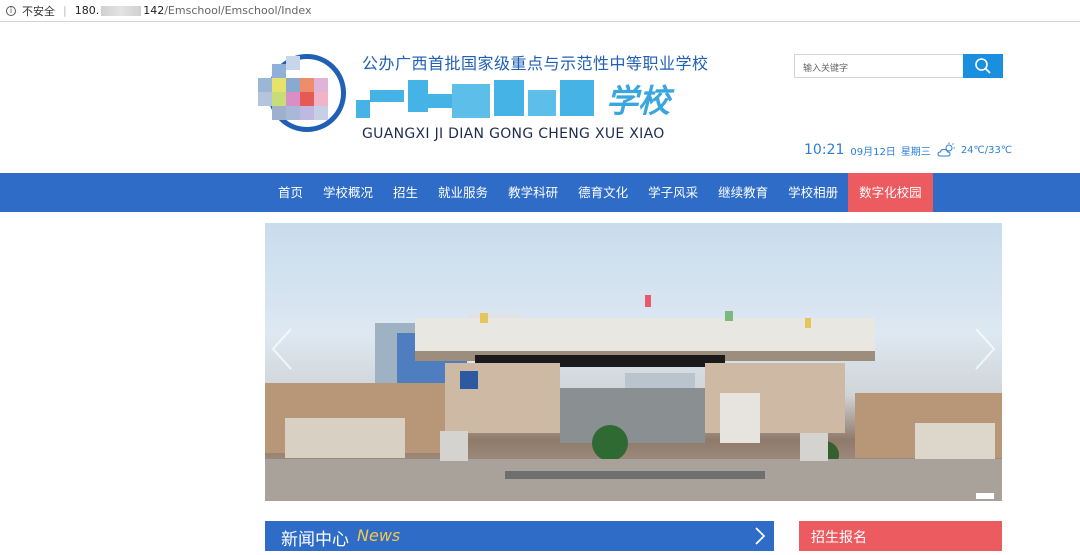  Describe the element at coordinates (985, 349) in the screenshot. I see `carousel-next-icon` at that location.